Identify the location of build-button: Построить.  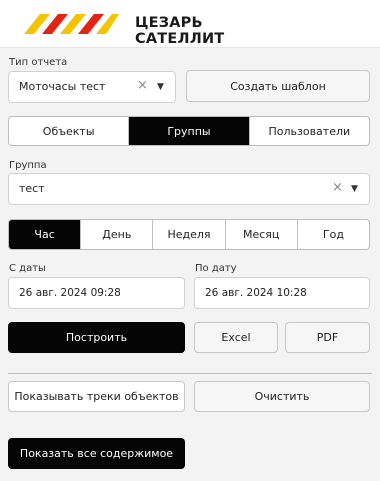
(96, 337).